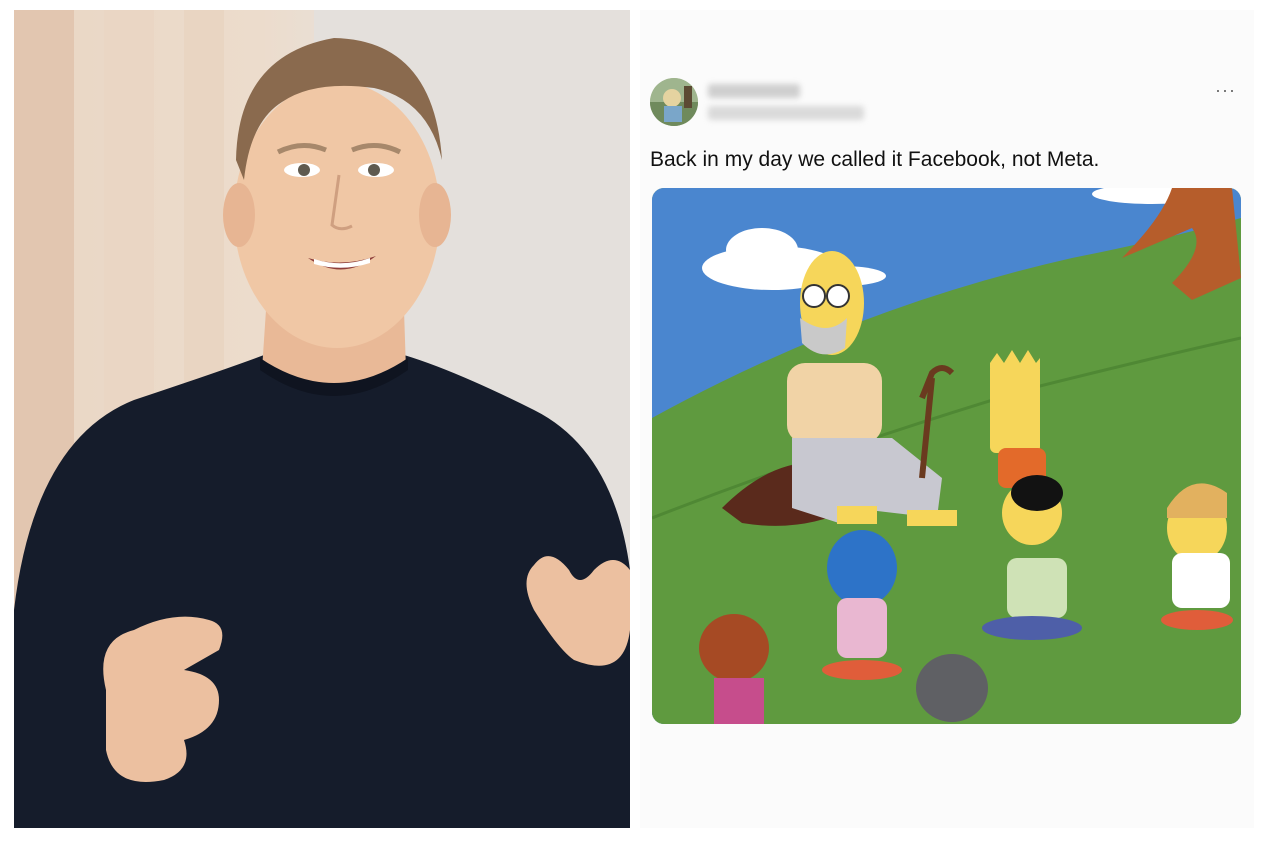 The image size is (1274, 842). Describe the element at coordinates (674, 102) in the screenshot. I see `user-avatar-icon` at that location.